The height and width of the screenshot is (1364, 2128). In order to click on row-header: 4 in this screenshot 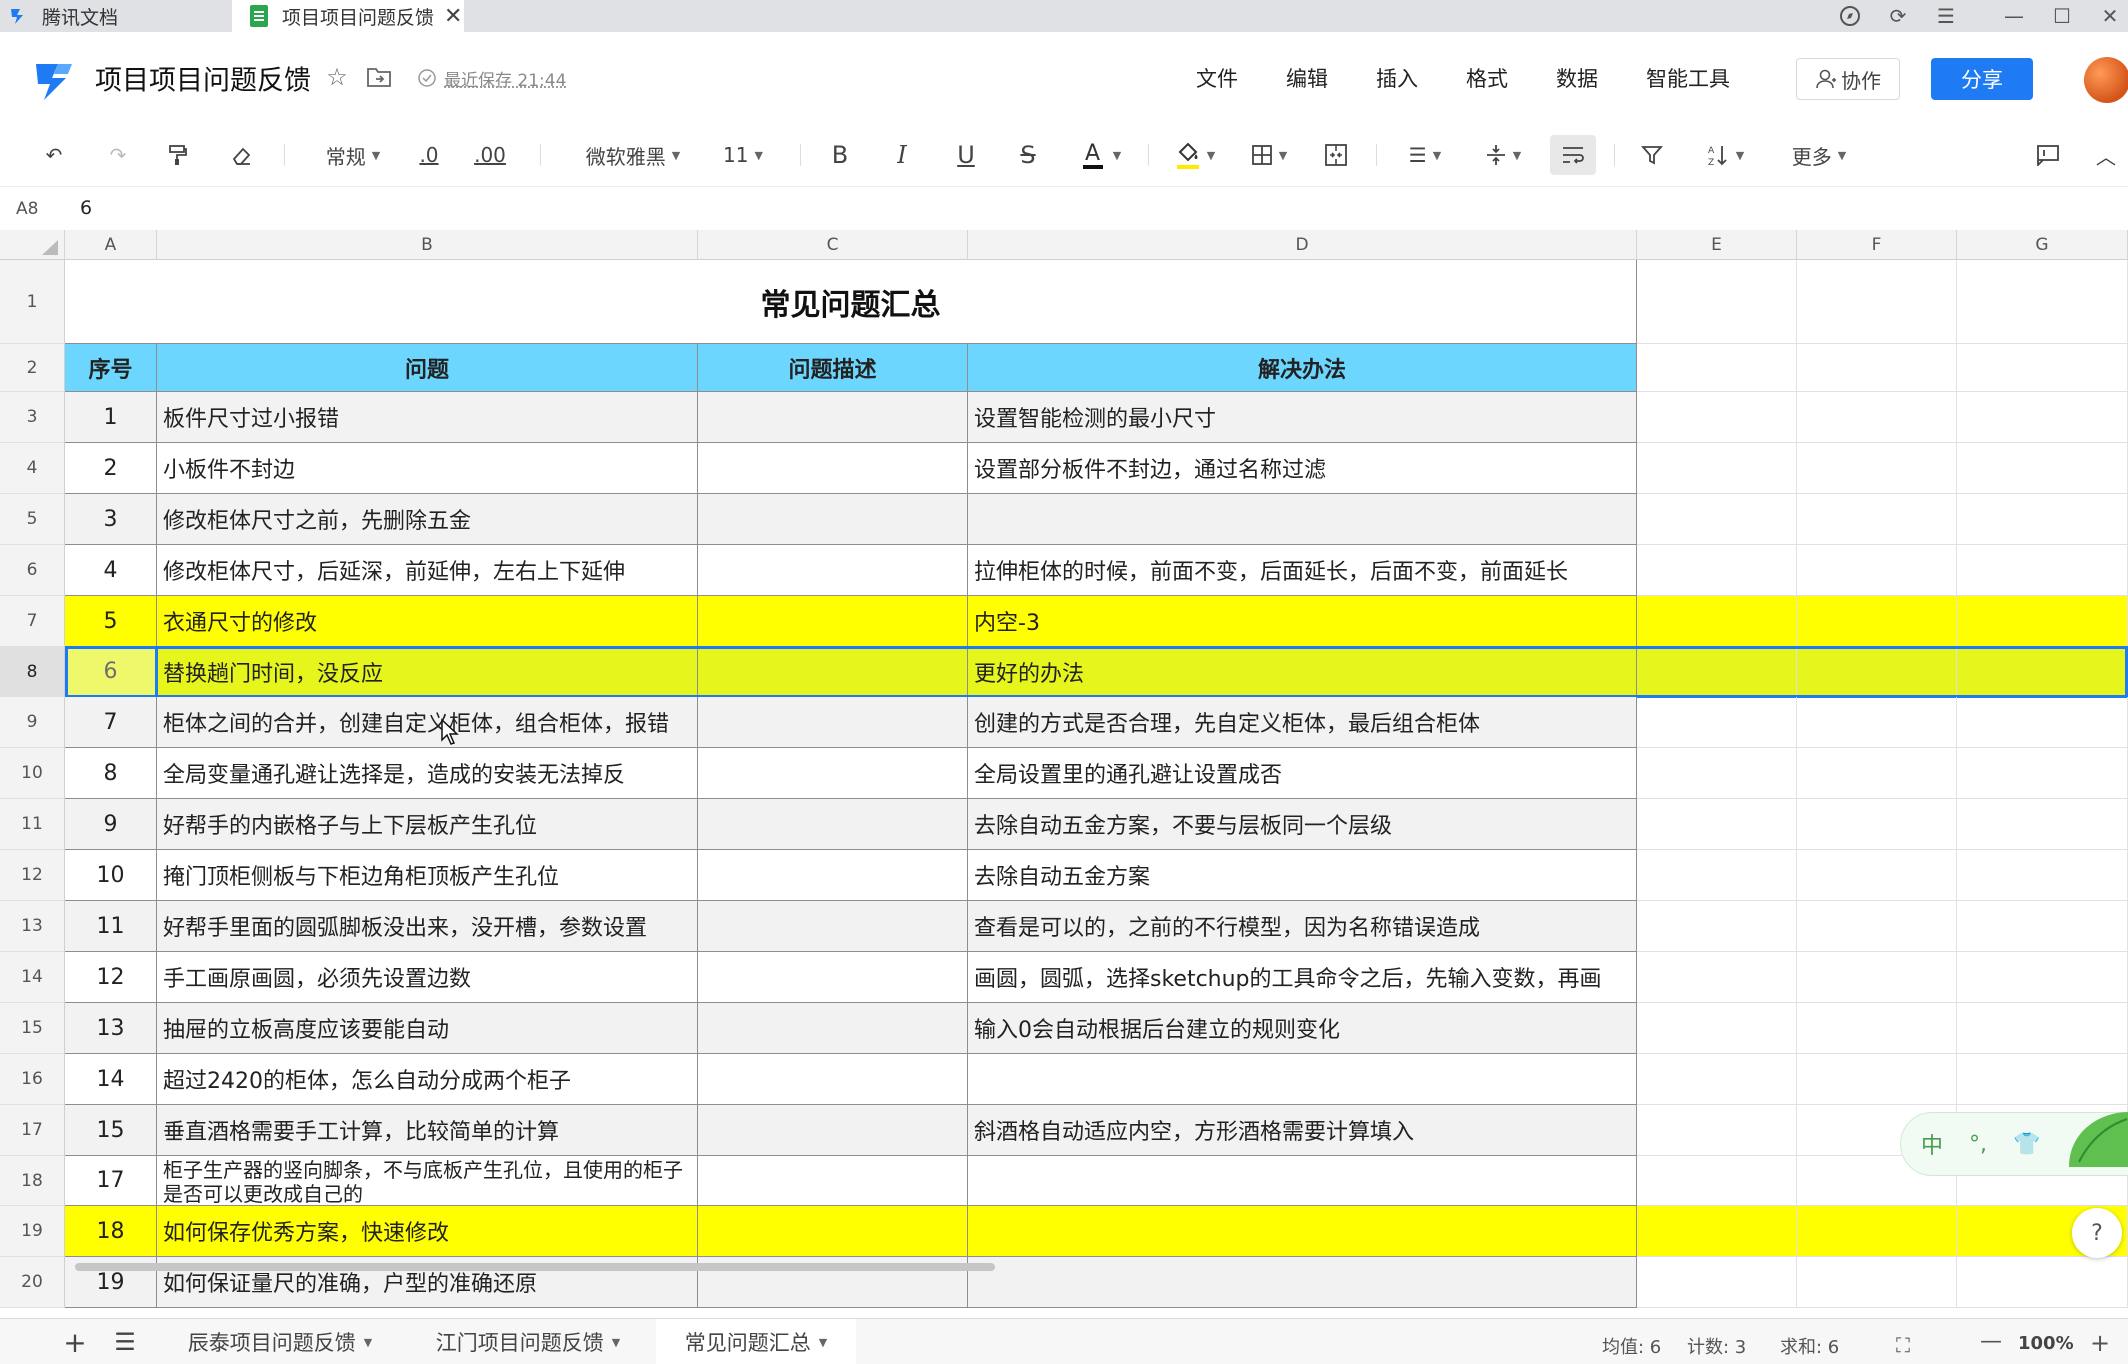, I will do `click(32, 468)`.